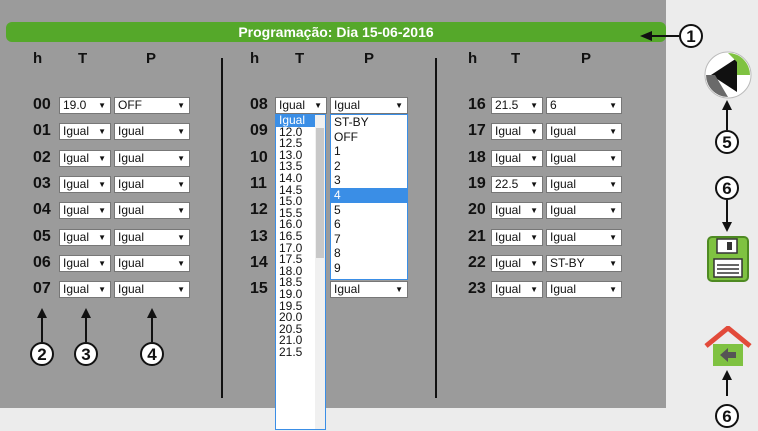  Describe the element at coordinates (130, 105) in the screenshot. I see `power-value: OFF` at that location.